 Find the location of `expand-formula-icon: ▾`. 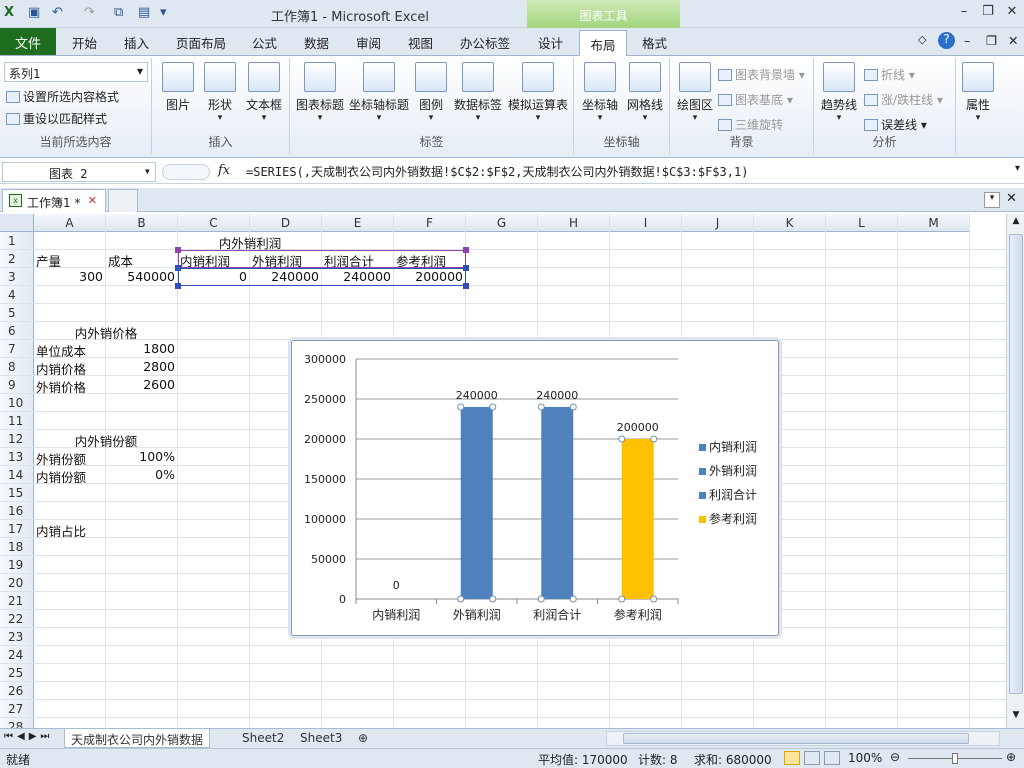

expand-formula-icon: ▾ is located at coordinates (1017, 168).